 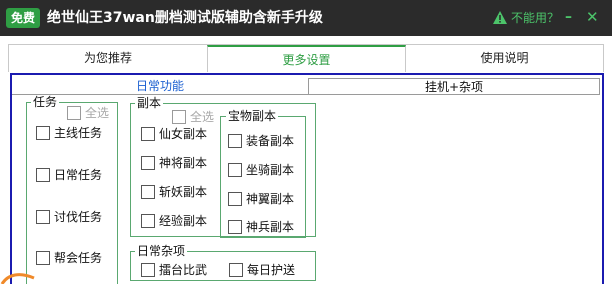 What do you see at coordinates (252, 116) in the screenshot?
I see `treasure-dungeons-group-title: 宝物副本` at bounding box center [252, 116].